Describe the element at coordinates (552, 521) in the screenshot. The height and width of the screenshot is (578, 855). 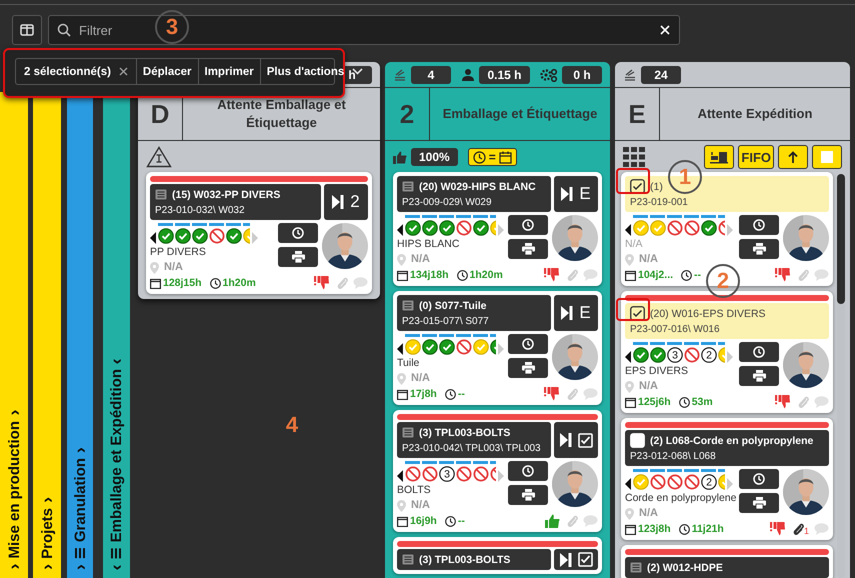
I see `thumbs-up-icon` at that location.